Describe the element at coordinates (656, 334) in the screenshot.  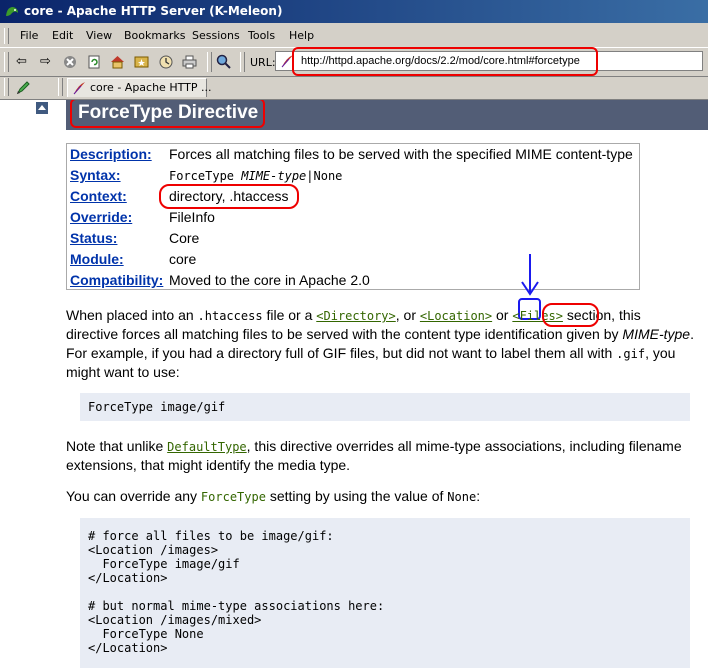
I see `mime-type-italic: MIME-type` at that location.